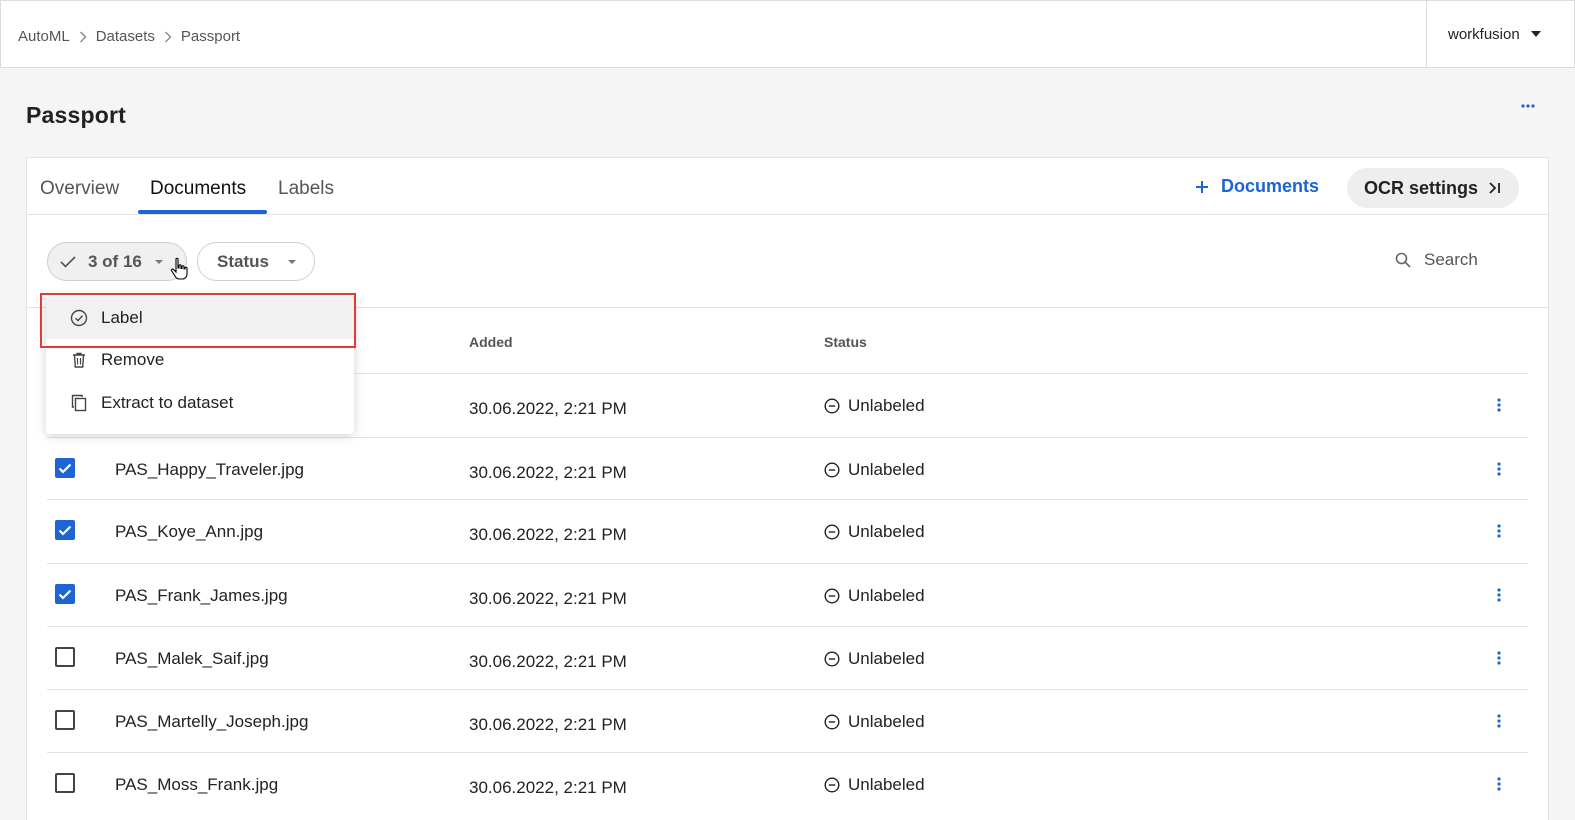  What do you see at coordinates (209, 470) in the screenshot?
I see `document-name: PAS_Happy_Traveler.jpg` at bounding box center [209, 470].